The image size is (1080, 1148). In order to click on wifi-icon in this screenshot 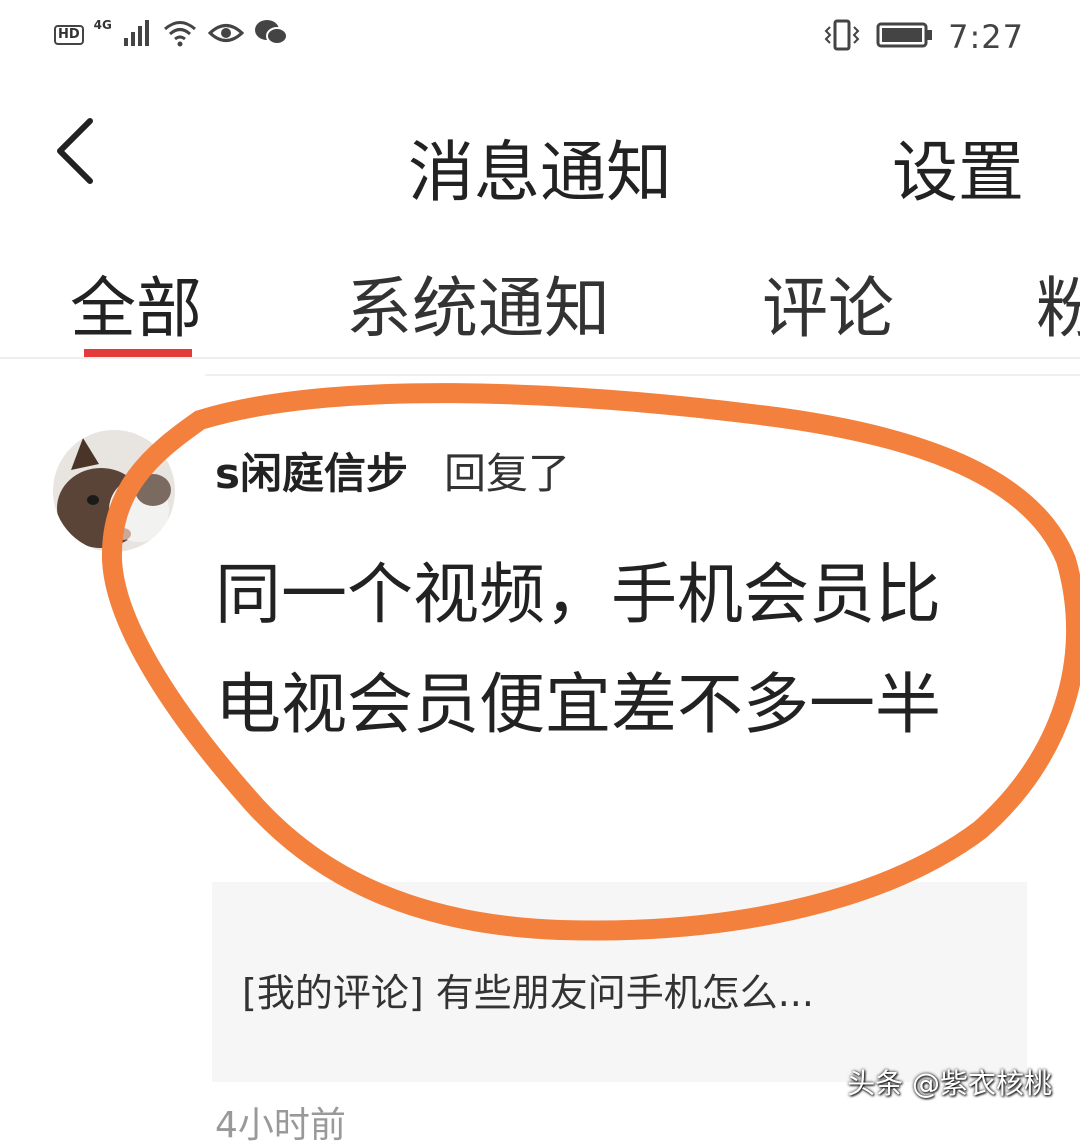, I will do `click(180, 35)`.